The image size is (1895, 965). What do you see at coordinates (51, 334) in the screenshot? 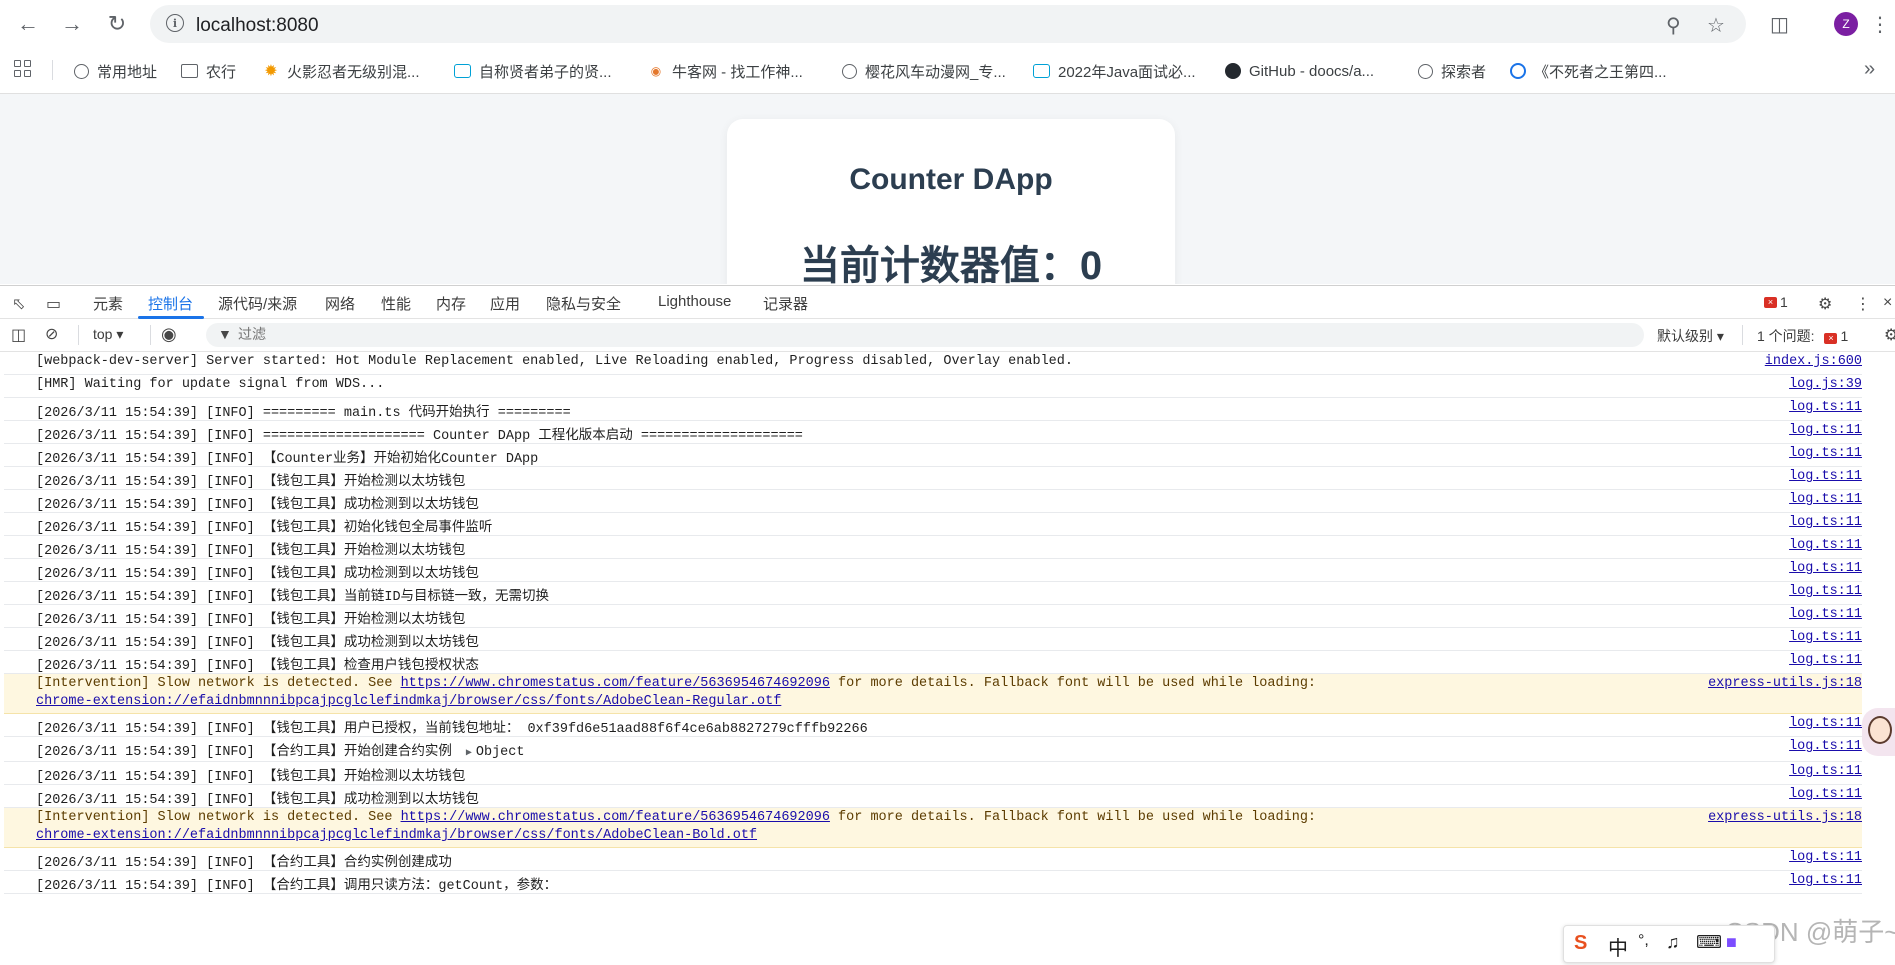
I see `clear-console-icon: ⊘` at bounding box center [51, 334].